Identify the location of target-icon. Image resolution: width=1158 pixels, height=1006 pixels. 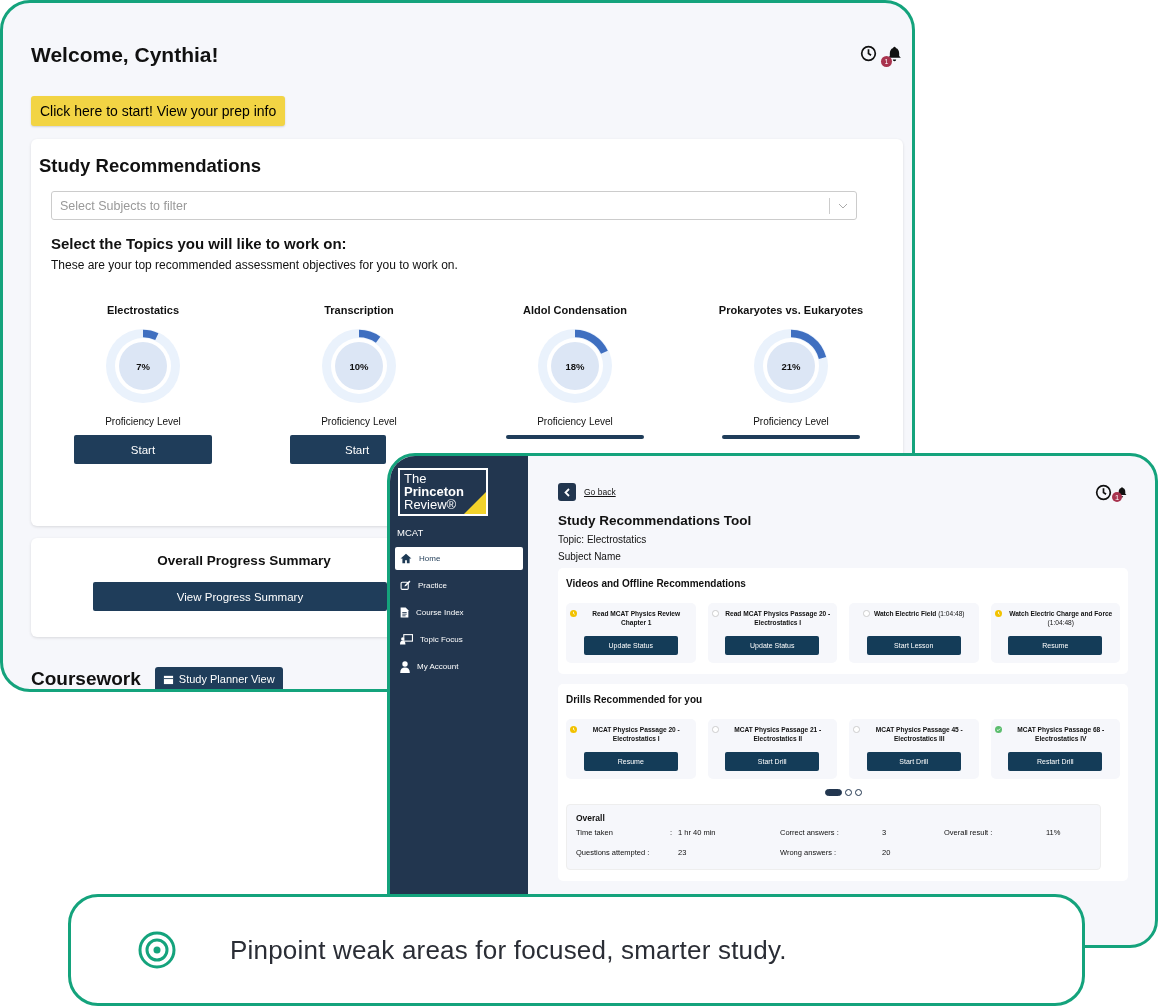
(157, 950).